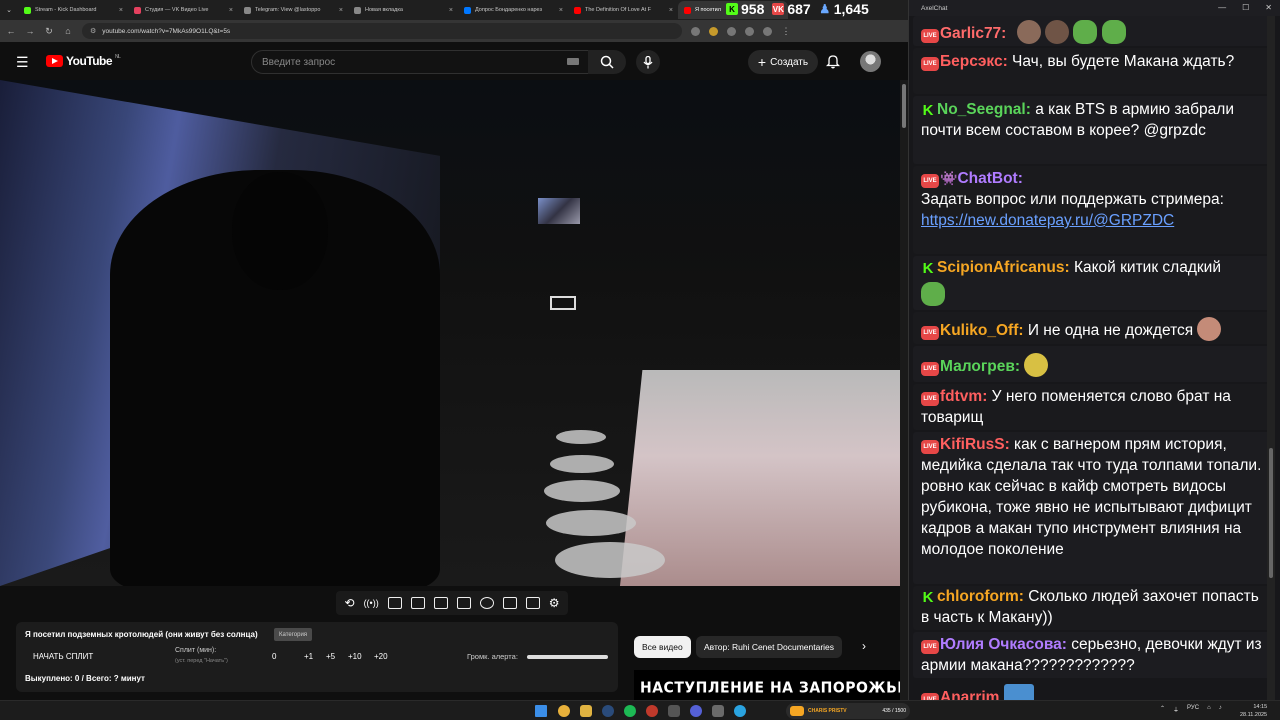  I want to click on globe-favicon-icon, so click(247, 10).